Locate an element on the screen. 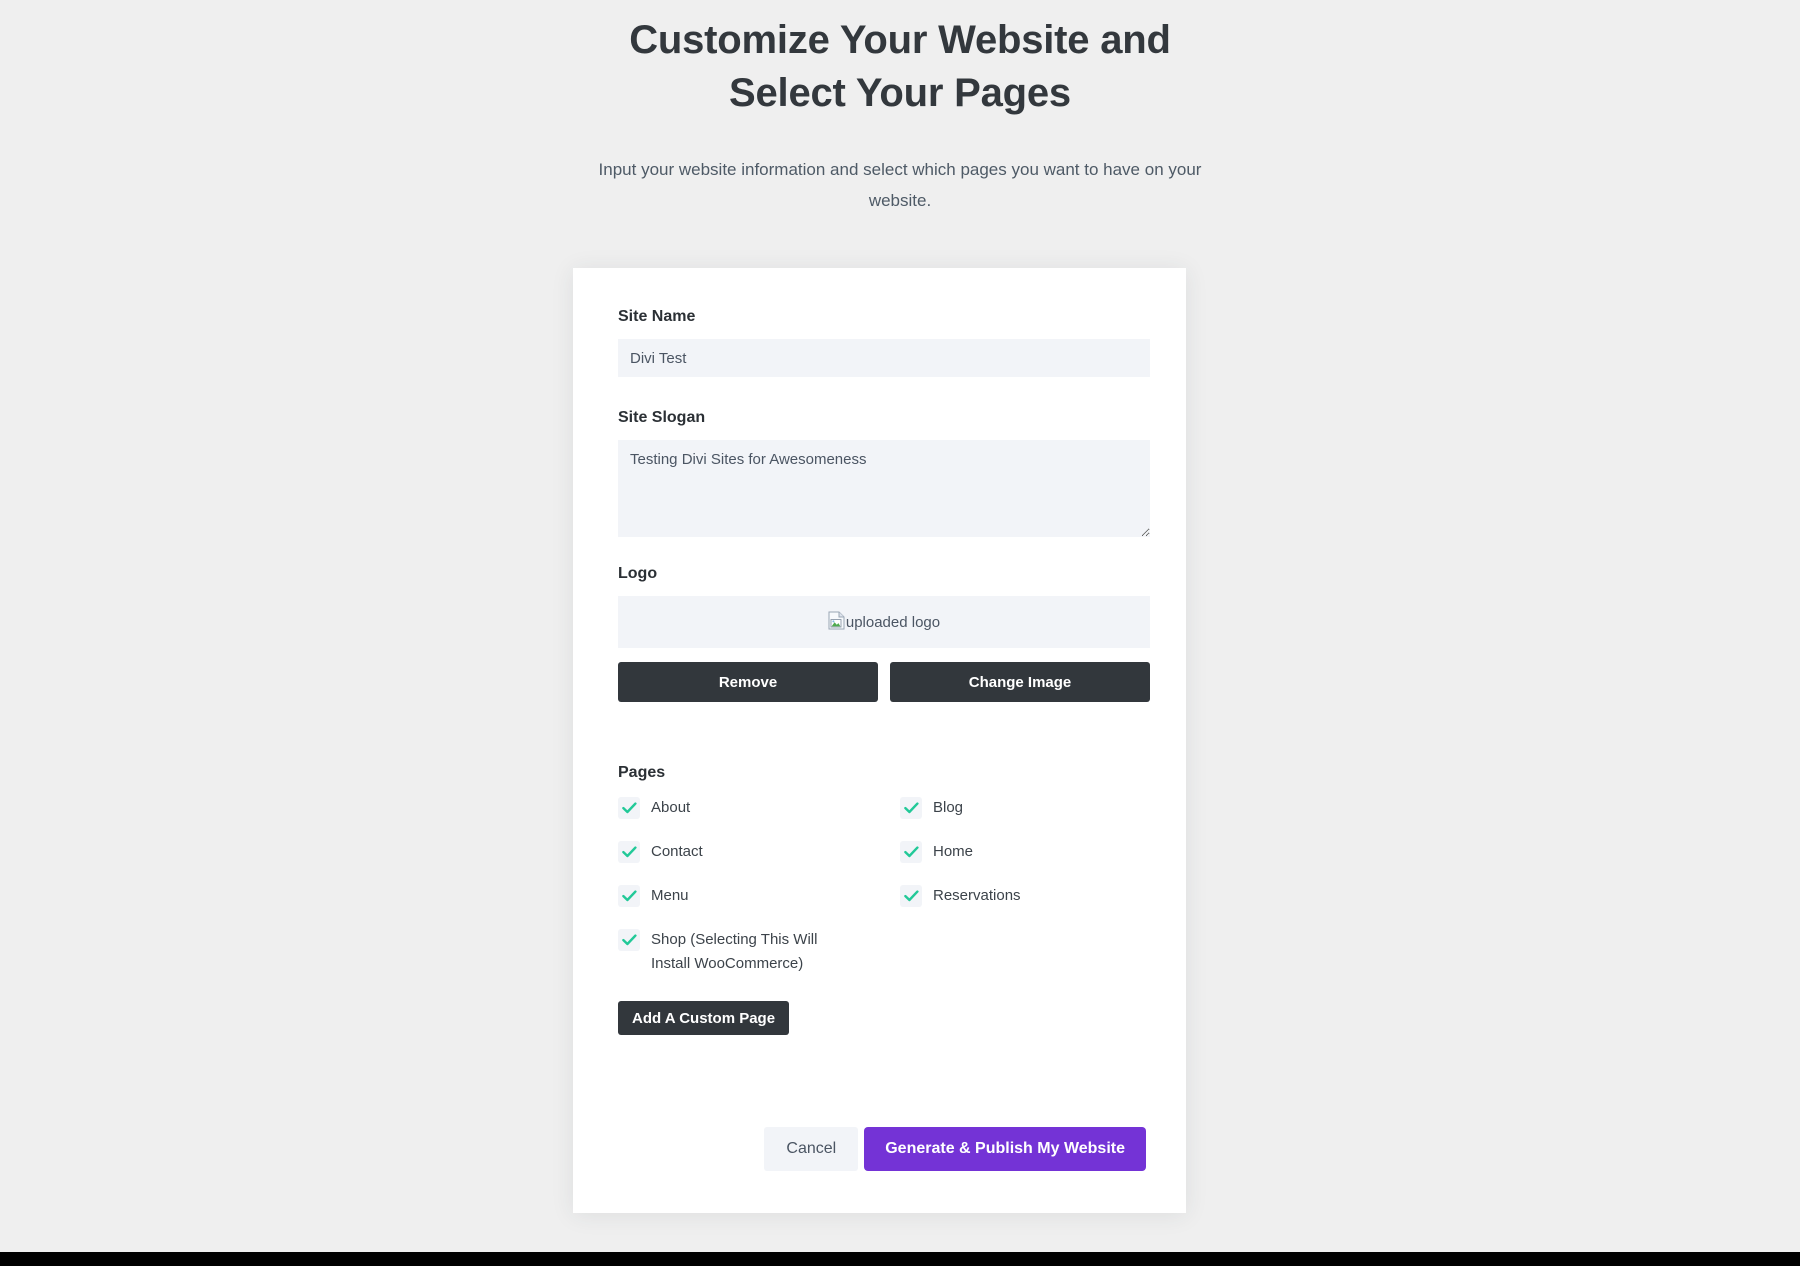  logo-label: Logo is located at coordinates (638, 573).